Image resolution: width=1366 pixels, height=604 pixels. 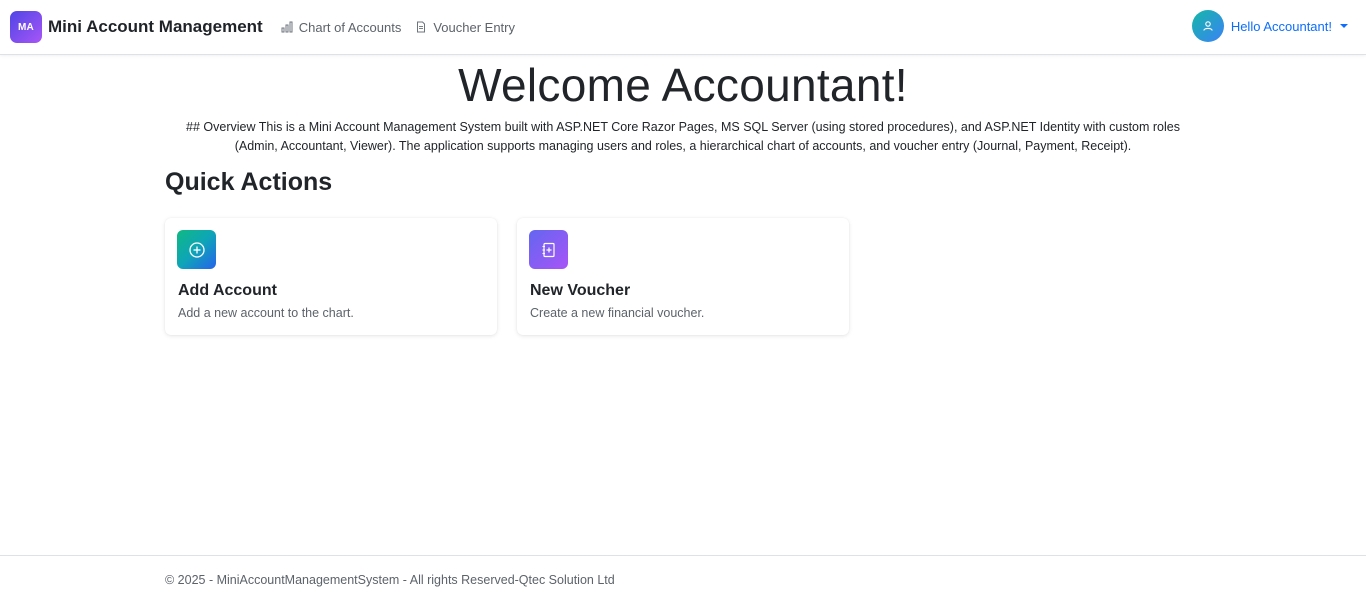 I want to click on user-greeting: Hello Accountant!, so click(x=1281, y=26).